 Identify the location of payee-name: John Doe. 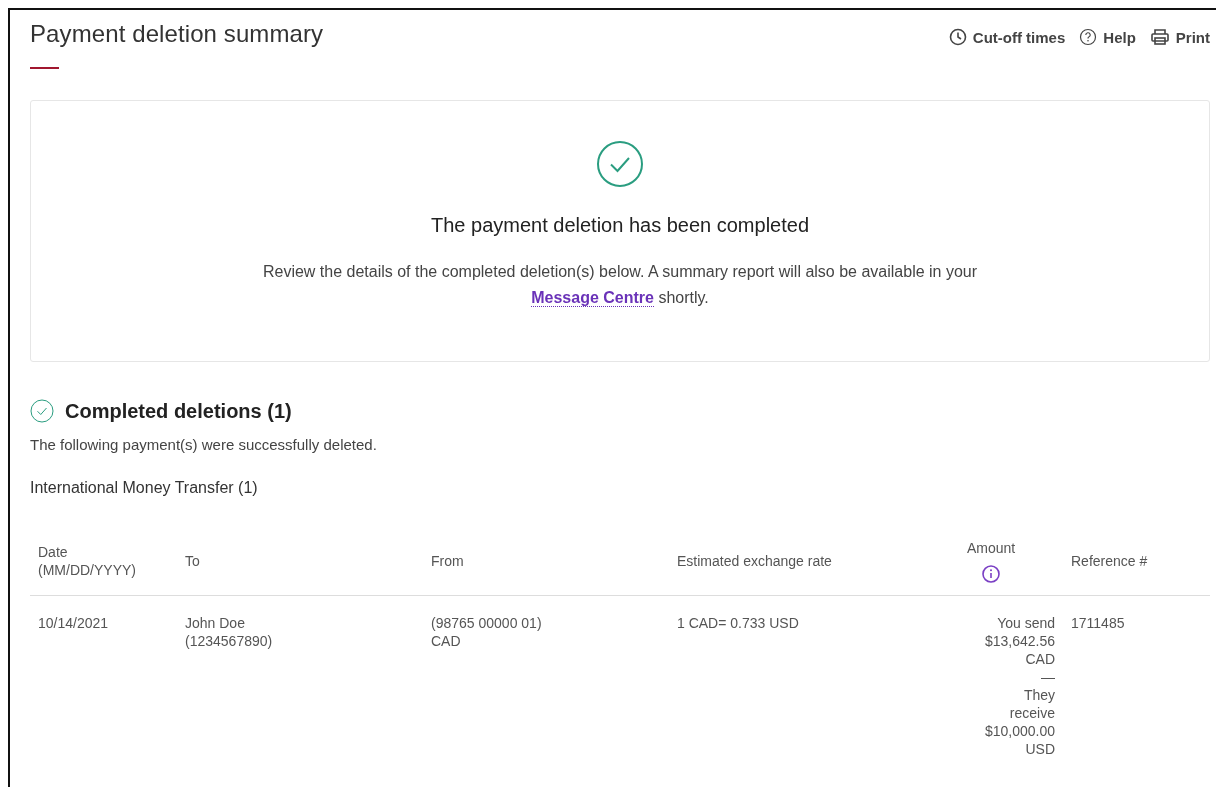
(215, 623).